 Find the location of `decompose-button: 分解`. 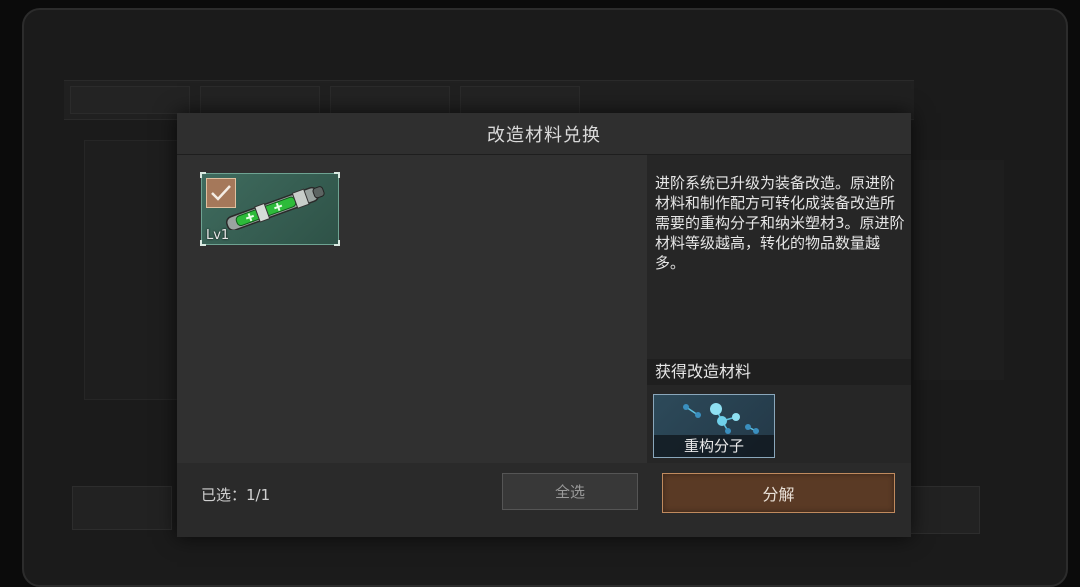

decompose-button: 分解 is located at coordinates (778, 493).